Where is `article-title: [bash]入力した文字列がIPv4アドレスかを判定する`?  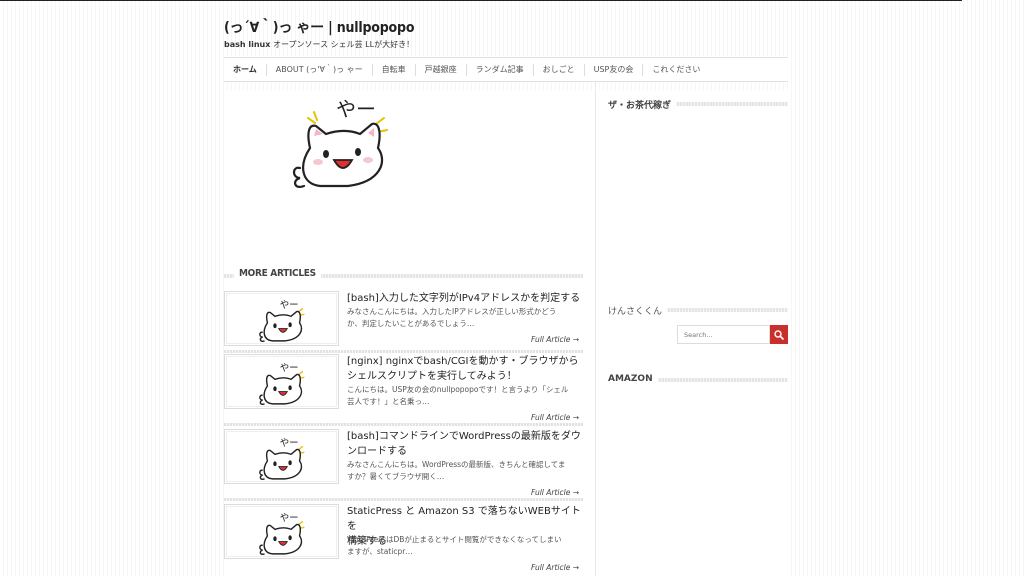
article-title: [bash]入力した文字列がIPv4アドレスかを判定する is located at coordinates (465, 298).